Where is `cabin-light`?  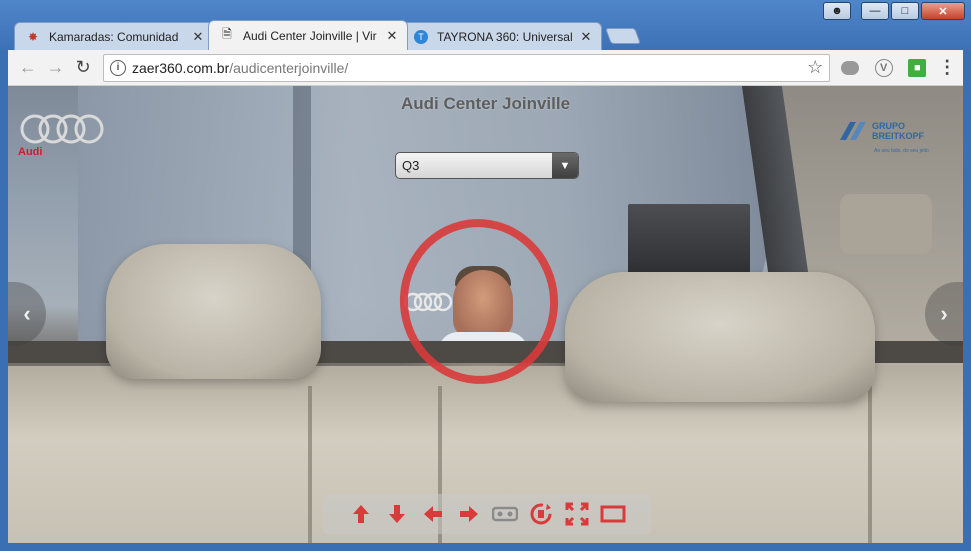
cabin-light is located at coordinates (886, 224).